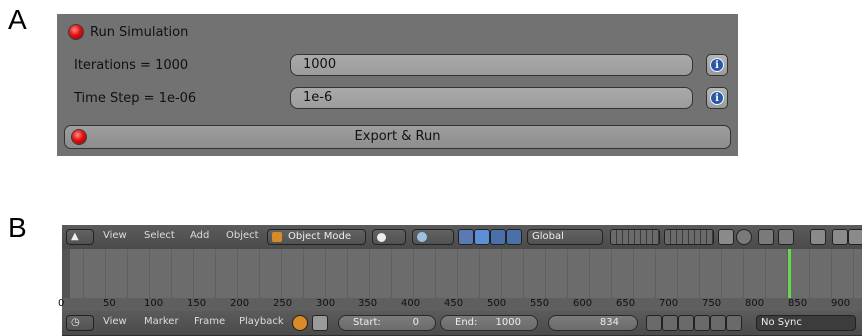 The width and height of the screenshot is (862, 336). Describe the element at coordinates (66, 273) in the screenshot. I see `timeline-left-shade` at that location.